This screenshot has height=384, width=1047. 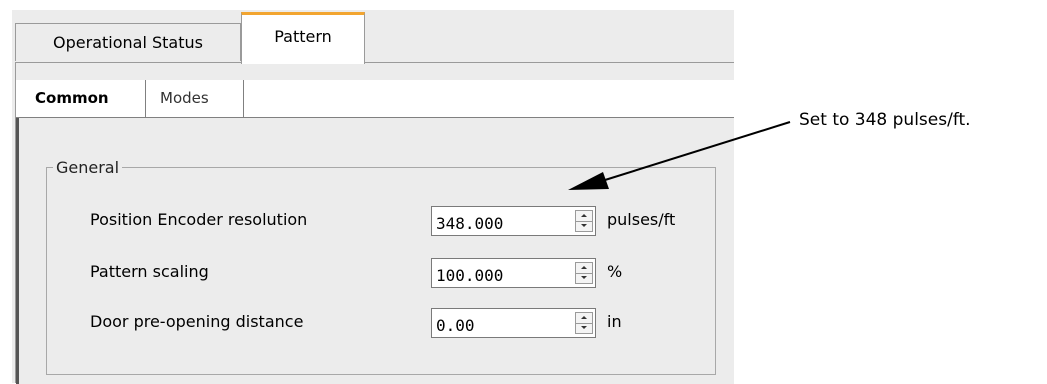 I want to click on encoder-resolution-spin-buttons, so click(x=584, y=221).